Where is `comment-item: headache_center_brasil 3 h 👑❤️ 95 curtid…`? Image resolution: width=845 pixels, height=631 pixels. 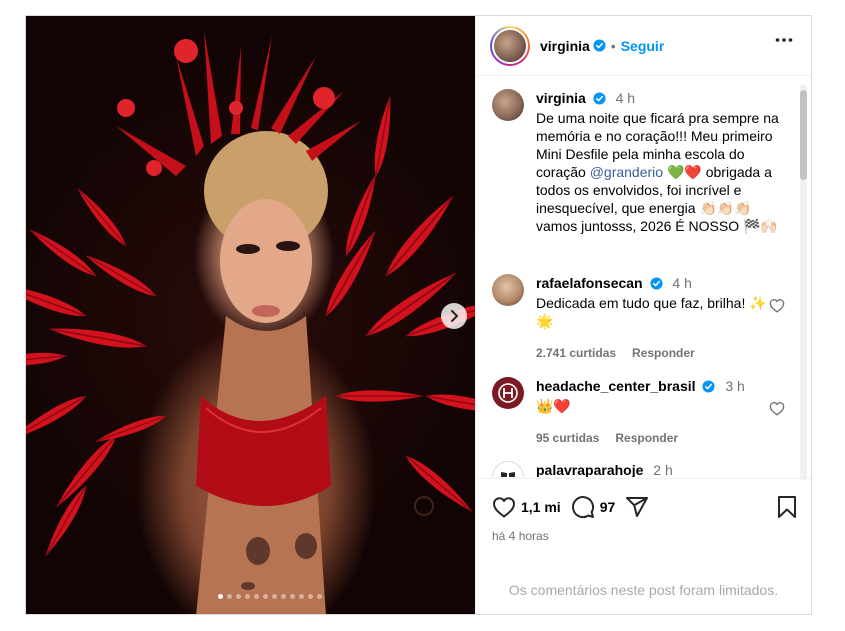 comment-item: headache_center_brasil 3 h 👑❤️ 95 curtid… is located at coordinates (638, 412).